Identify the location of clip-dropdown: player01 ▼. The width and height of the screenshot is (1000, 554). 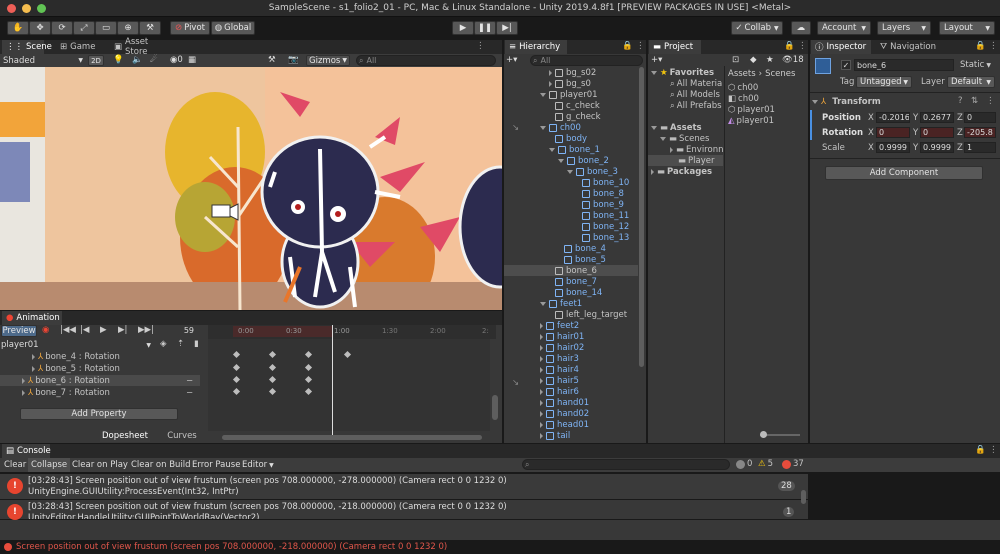
(76, 345).